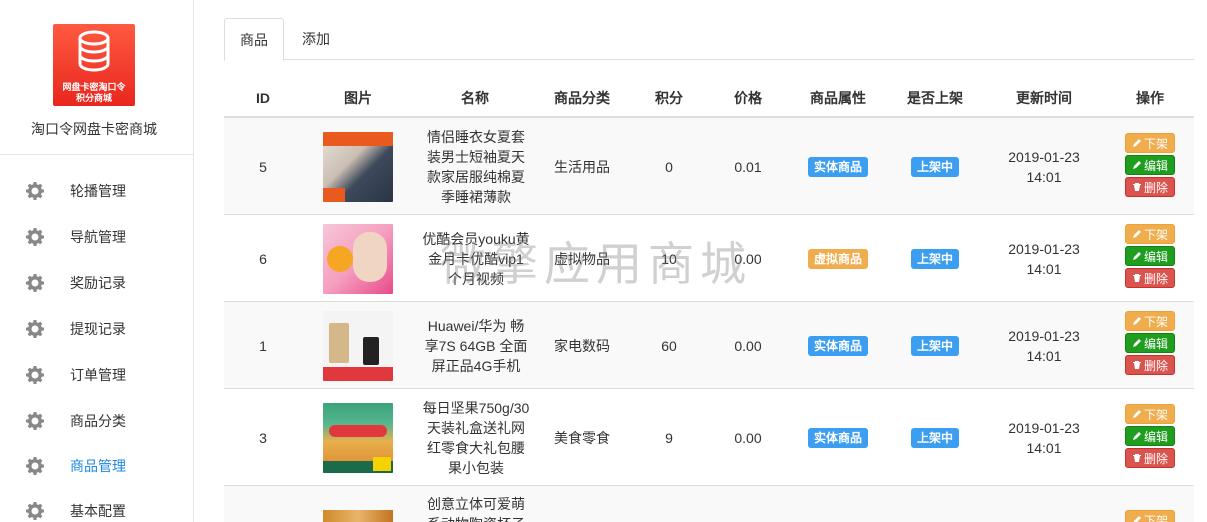 The height and width of the screenshot is (522, 1207). What do you see at coordinates (476, 258) in the screenshot?
I see `row-name: 优酷会员youku黄金月卡优酷vip1个月视频` at bounding box center [476, 258].